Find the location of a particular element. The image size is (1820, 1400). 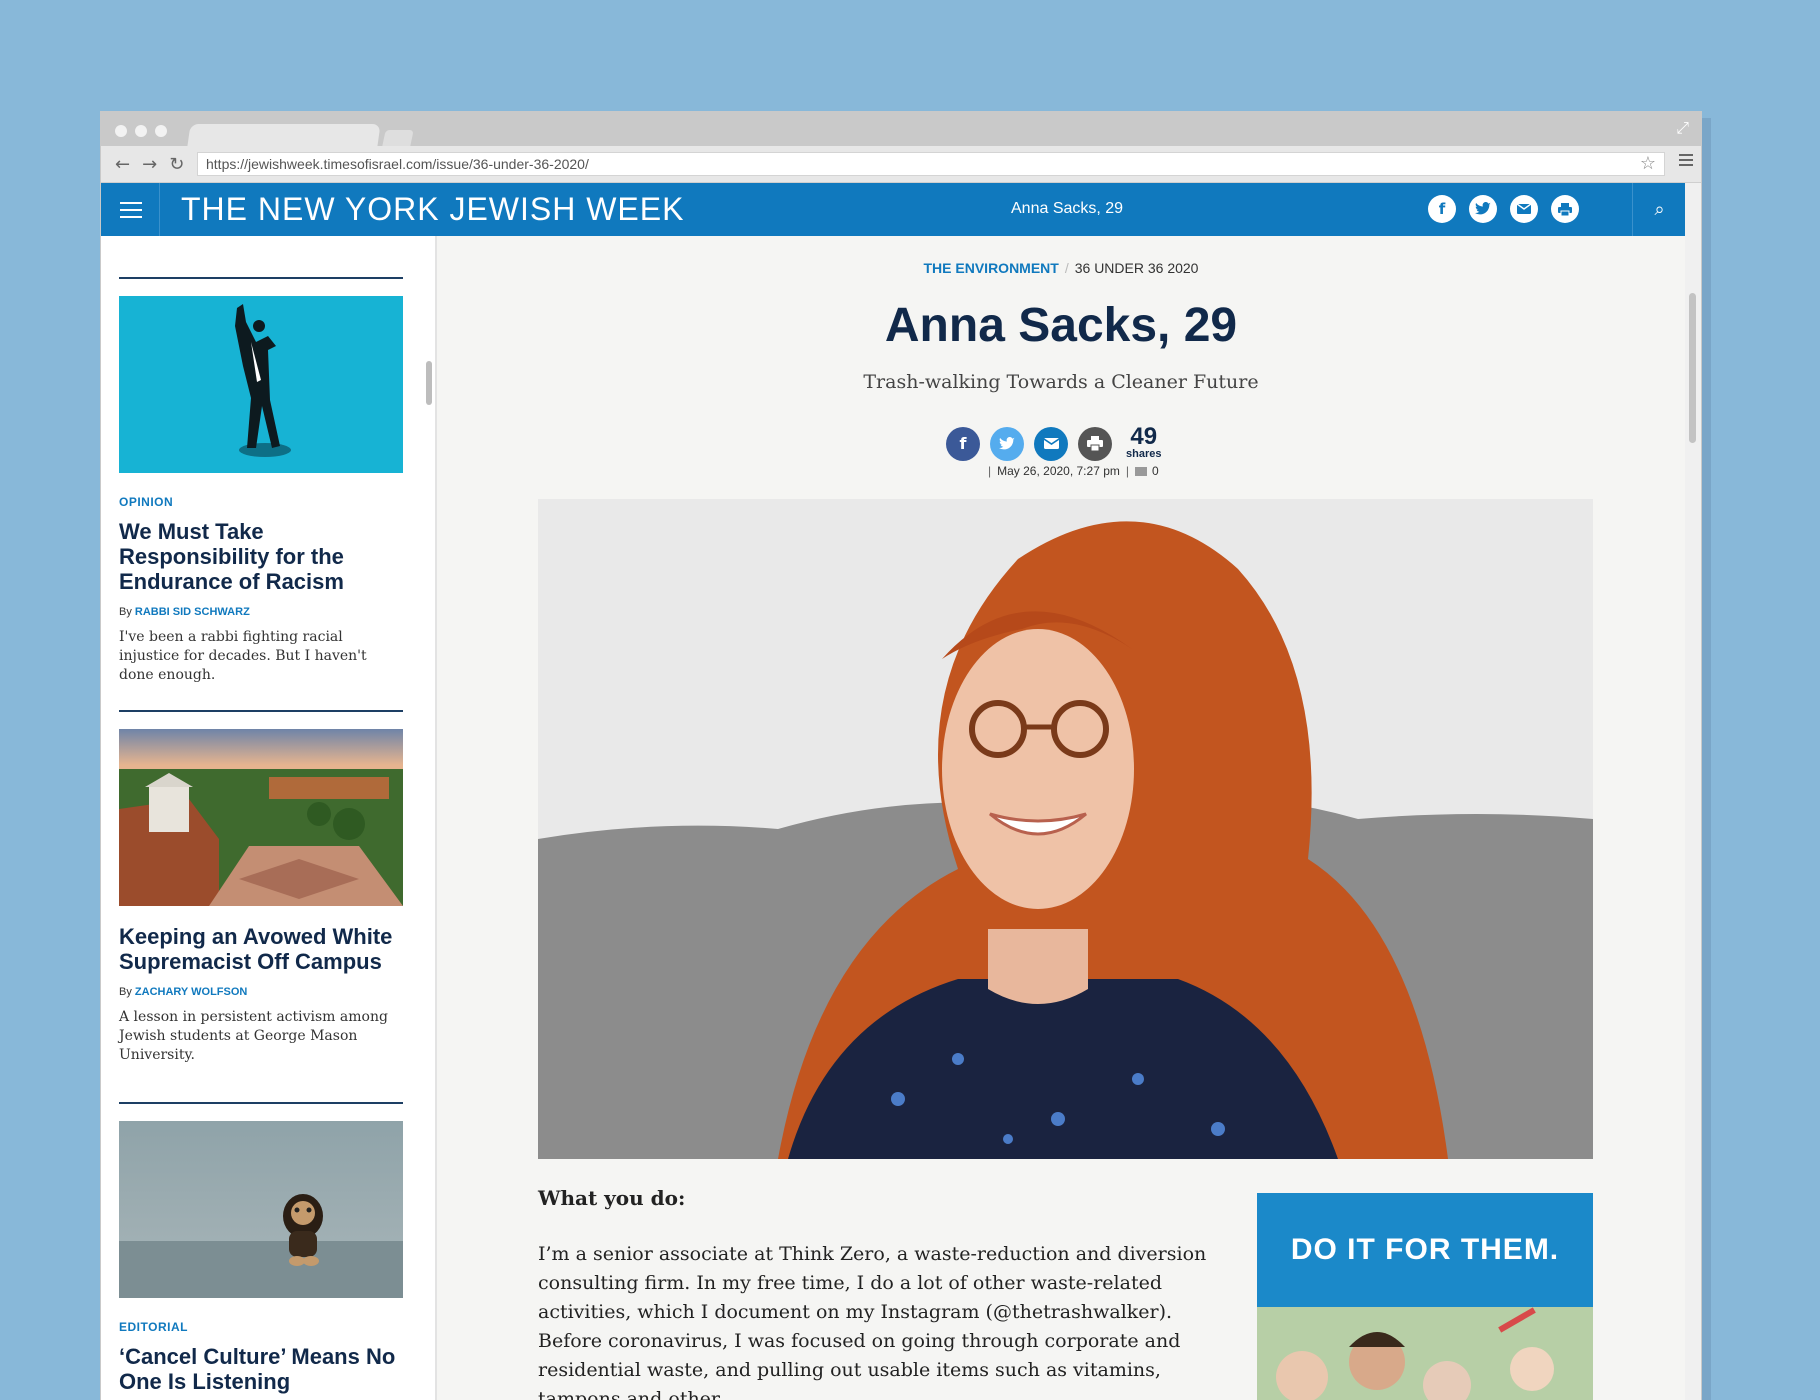

card-kicker: EDITORIAL is located at coordinates (261, 1327).